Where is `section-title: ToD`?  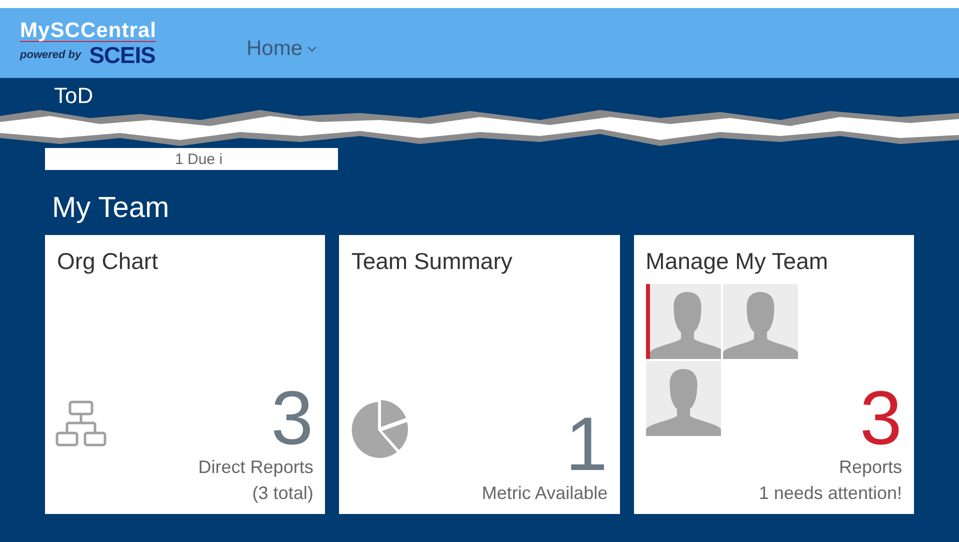
section-title: ToD is located at coordinates (74, 95).